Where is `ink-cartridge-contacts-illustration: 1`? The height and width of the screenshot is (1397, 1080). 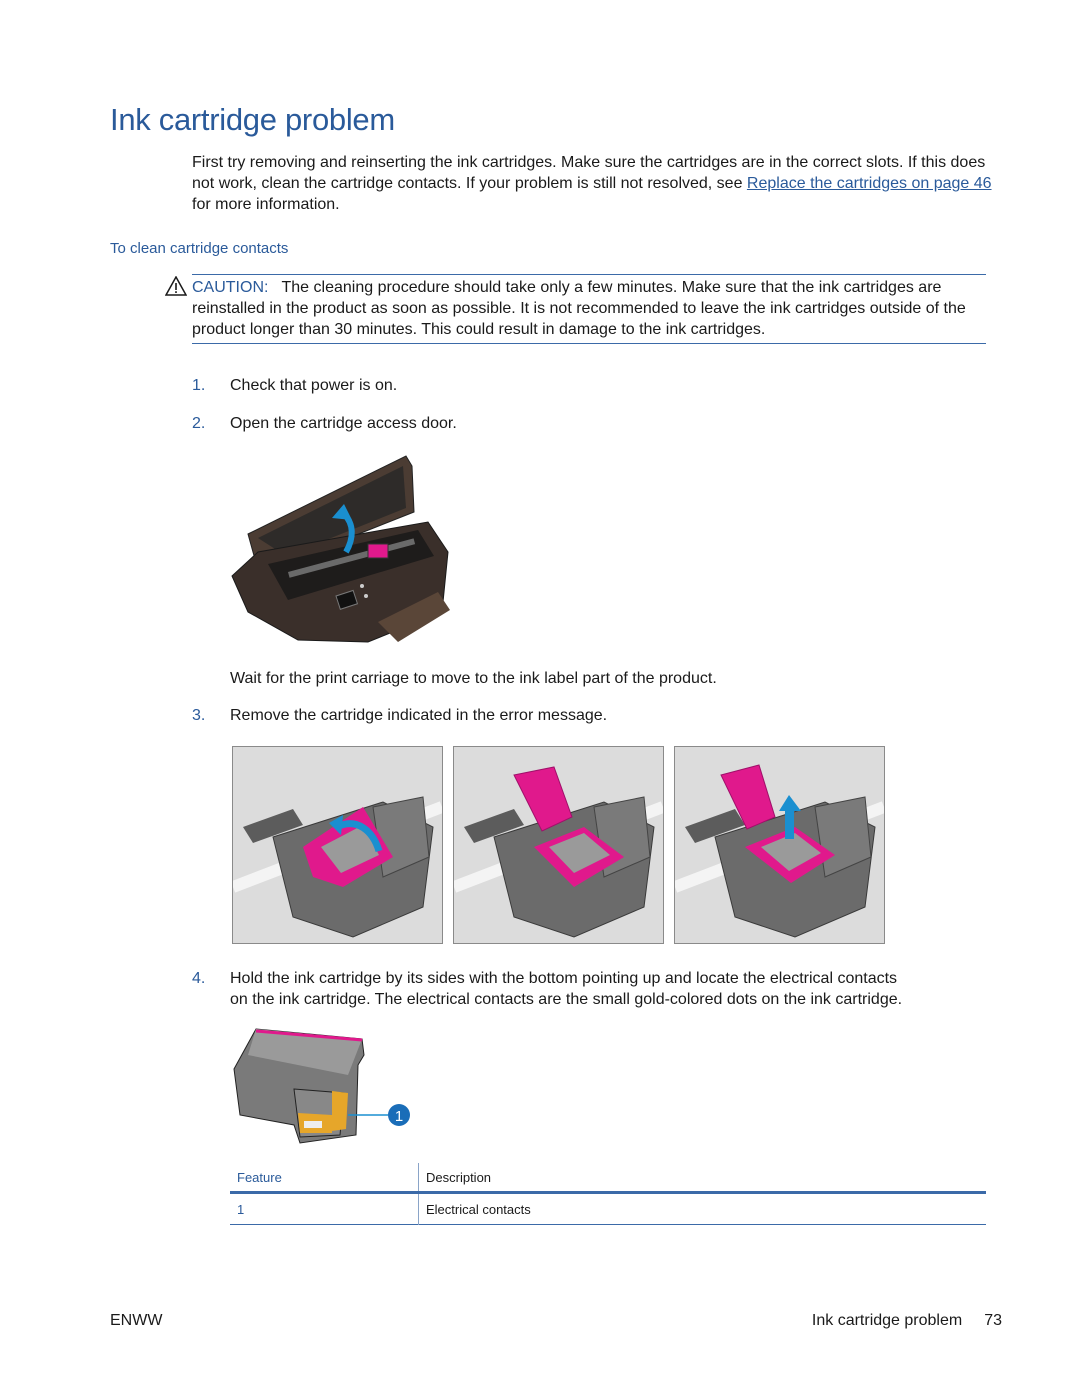 ink-cartridge-contacts-illustration: 1 is located at coordinates (321, 1086).